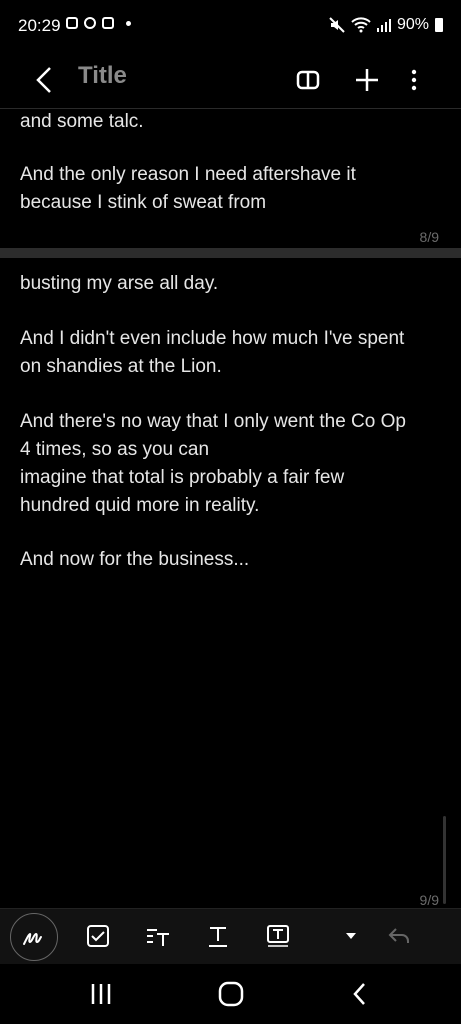  I want to click on checkbox-icon, so click(98, 936).